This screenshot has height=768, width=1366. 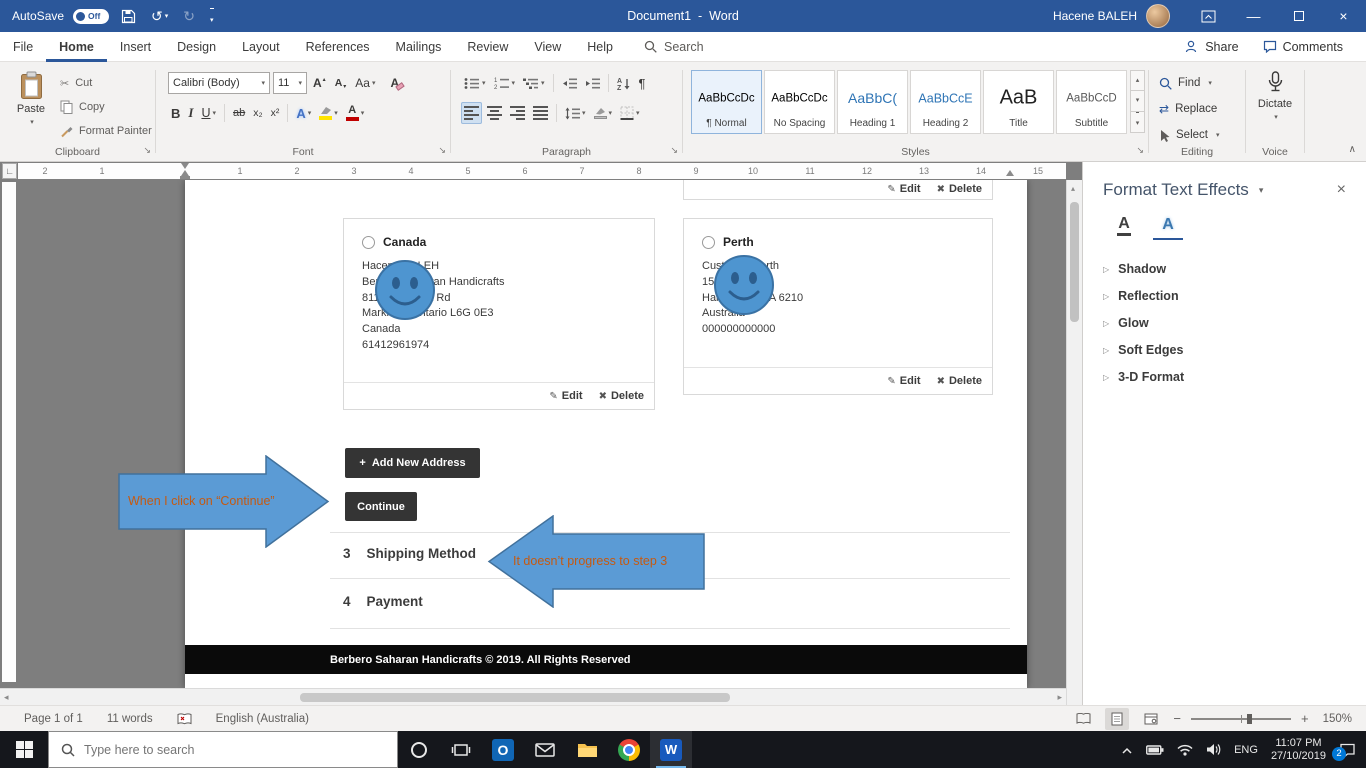 What do you see at coordinates (1344, 751) in the screenshot?
I see `action-center-button: 2` at bounding box center [1344, 751].